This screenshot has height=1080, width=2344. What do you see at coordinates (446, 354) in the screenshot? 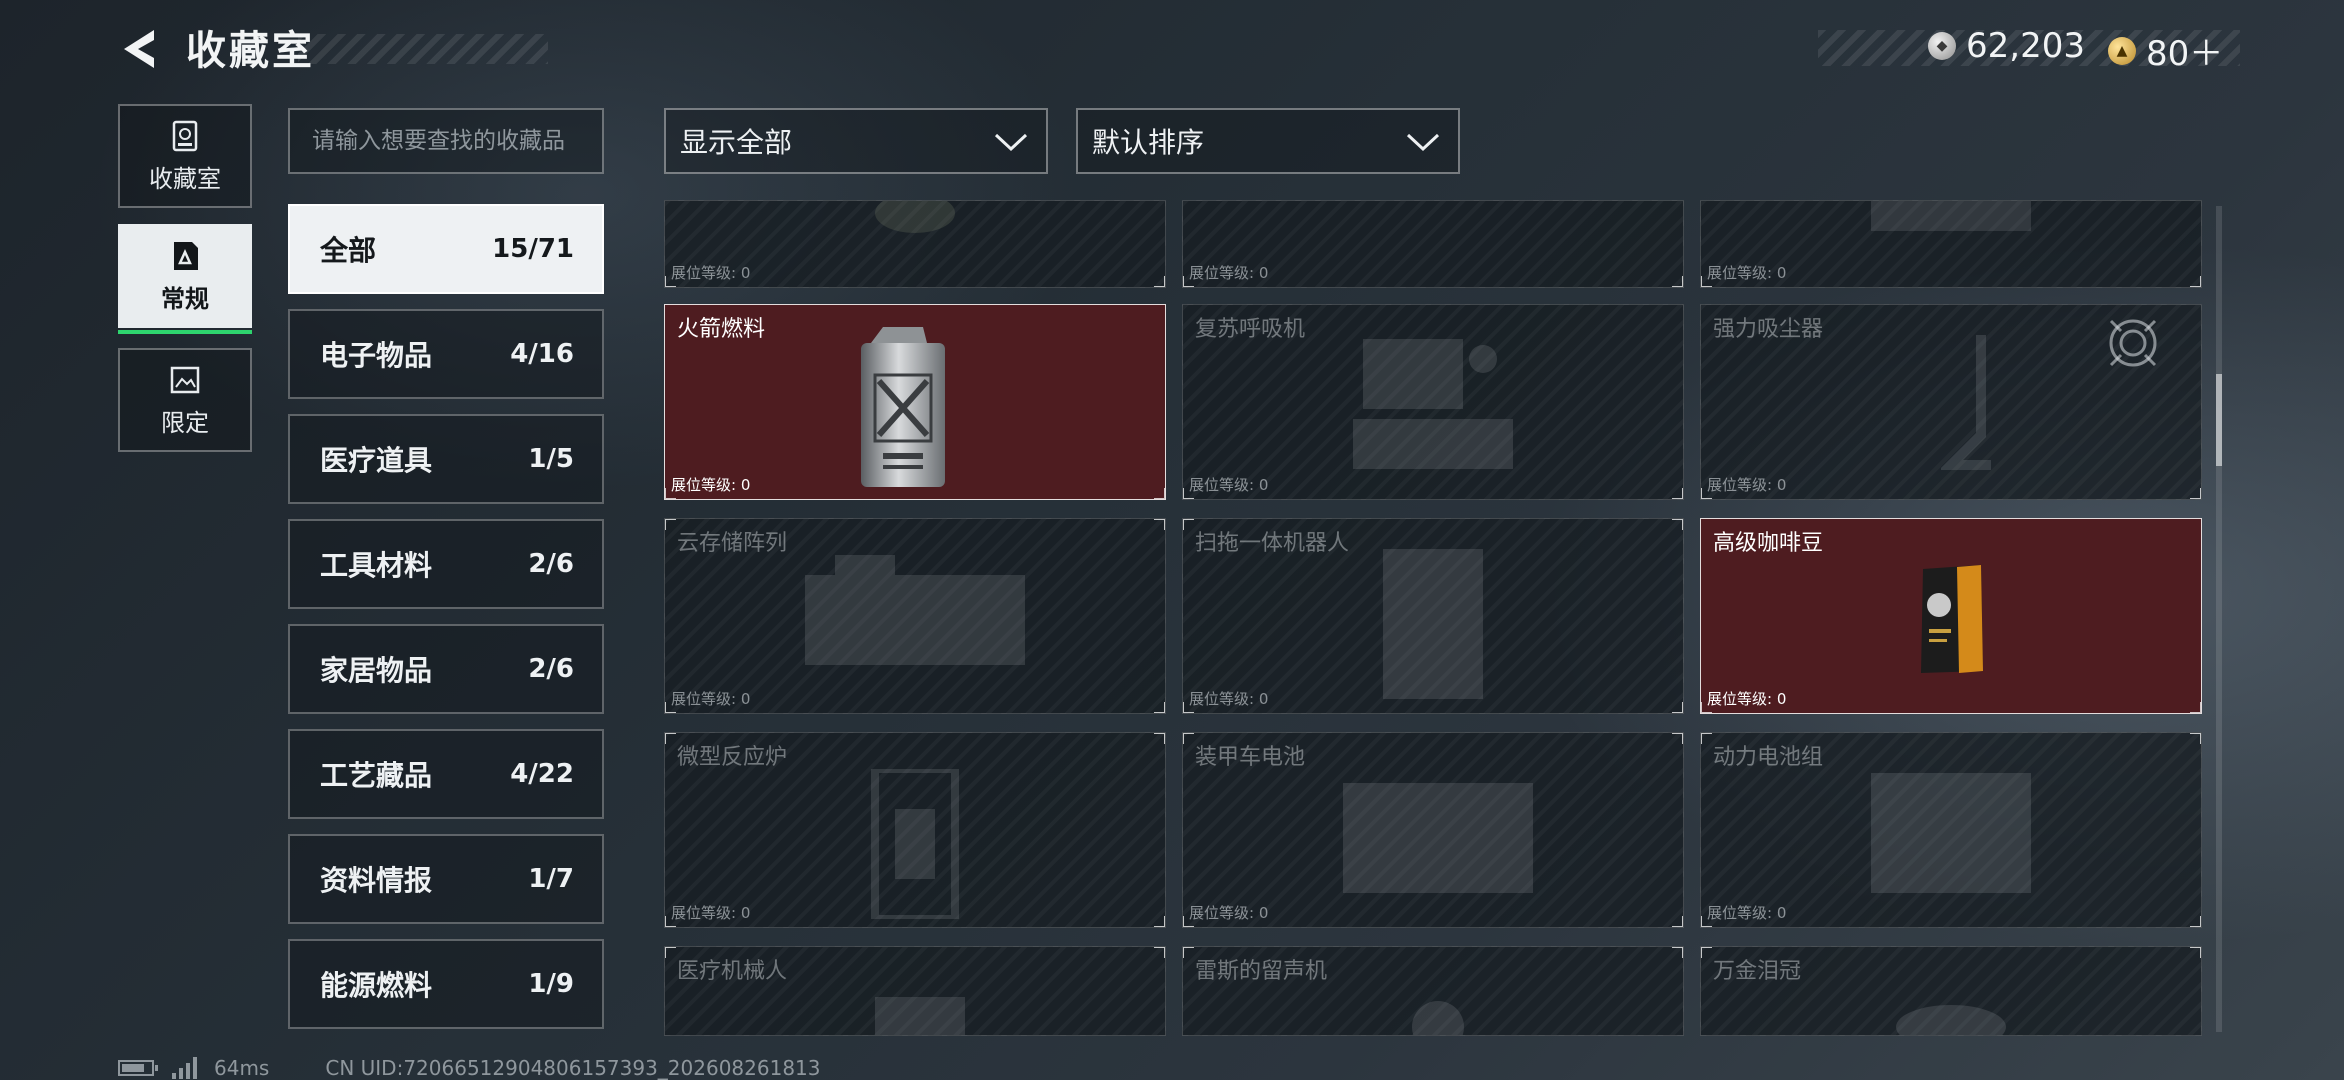
I see `category-electronics: 电子物品 4/16` at bounding box center [446, 354].